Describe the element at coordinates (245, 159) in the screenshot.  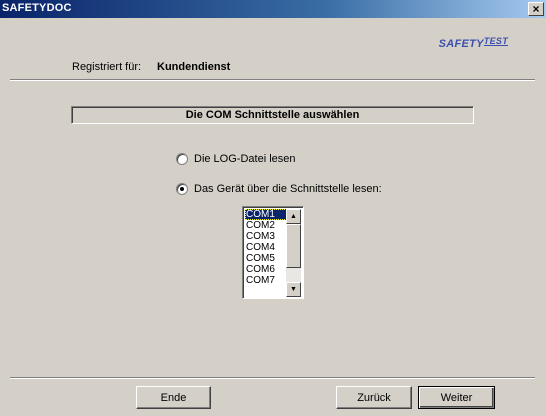
I see `option-log-file-label: Die LOG-Datei lesen` at that location.